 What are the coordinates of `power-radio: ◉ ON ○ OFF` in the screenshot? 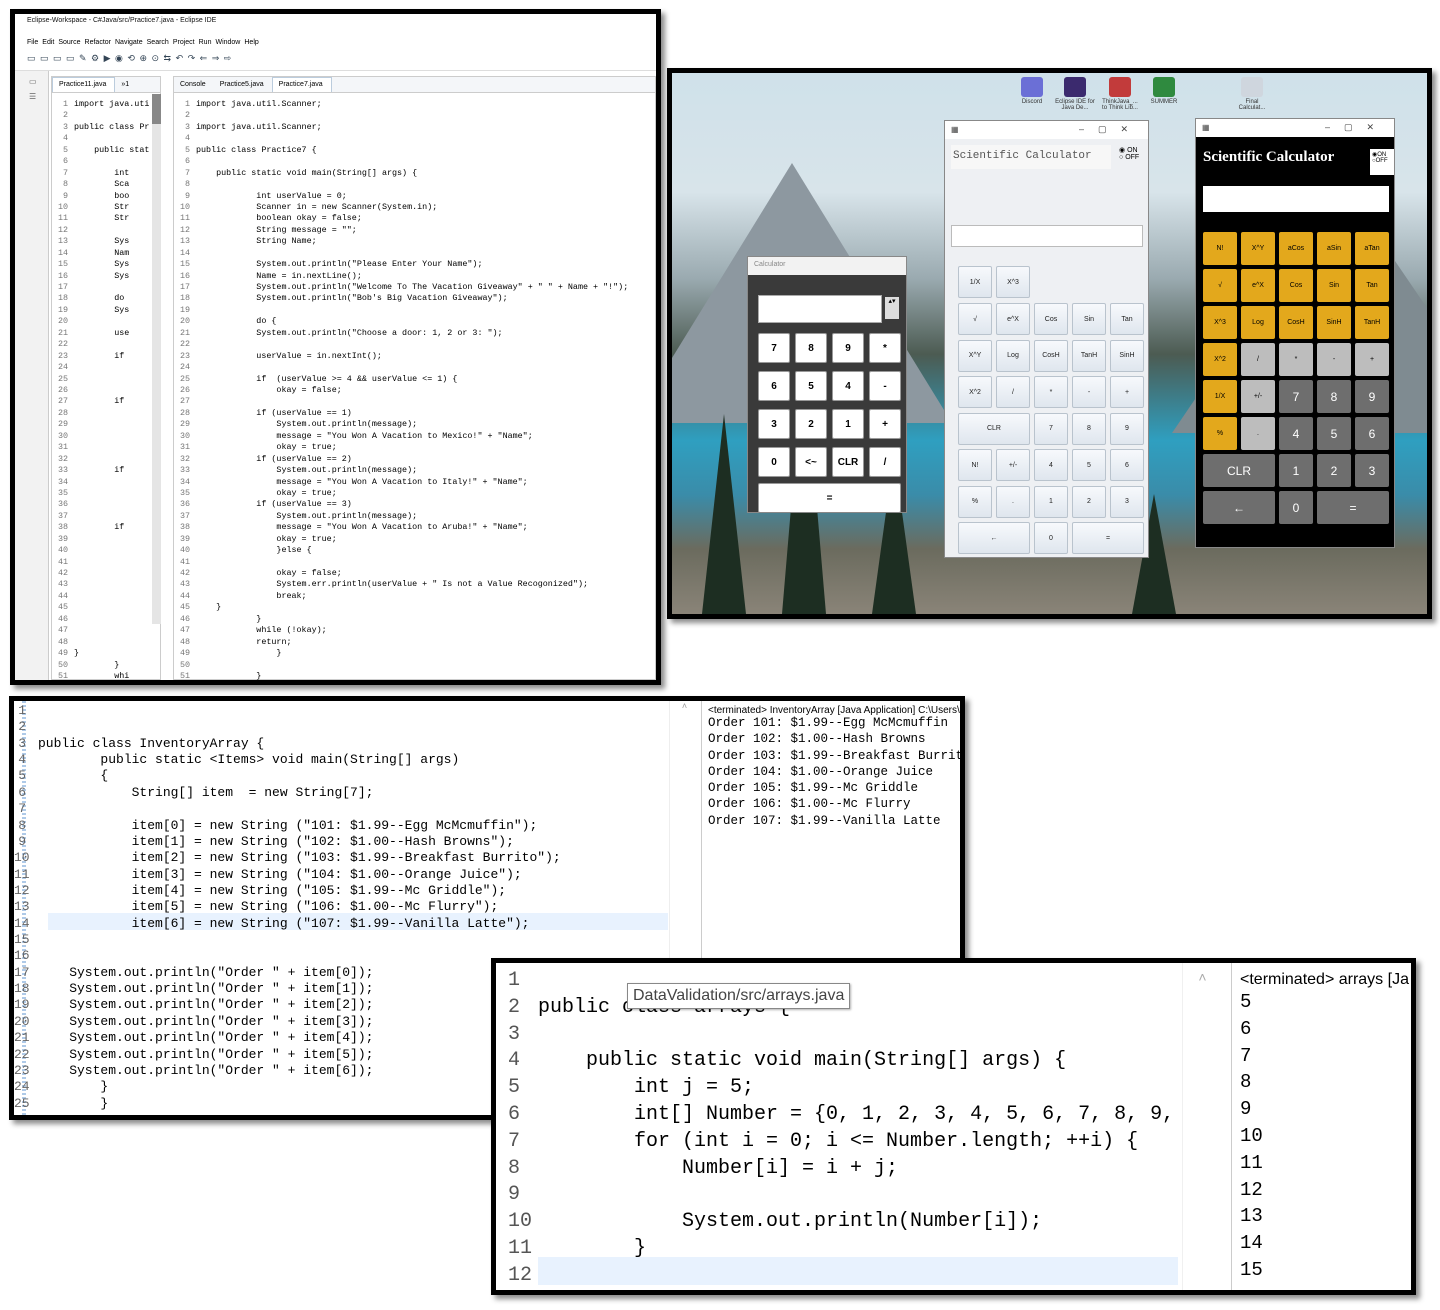 It's located at (1129, 153).